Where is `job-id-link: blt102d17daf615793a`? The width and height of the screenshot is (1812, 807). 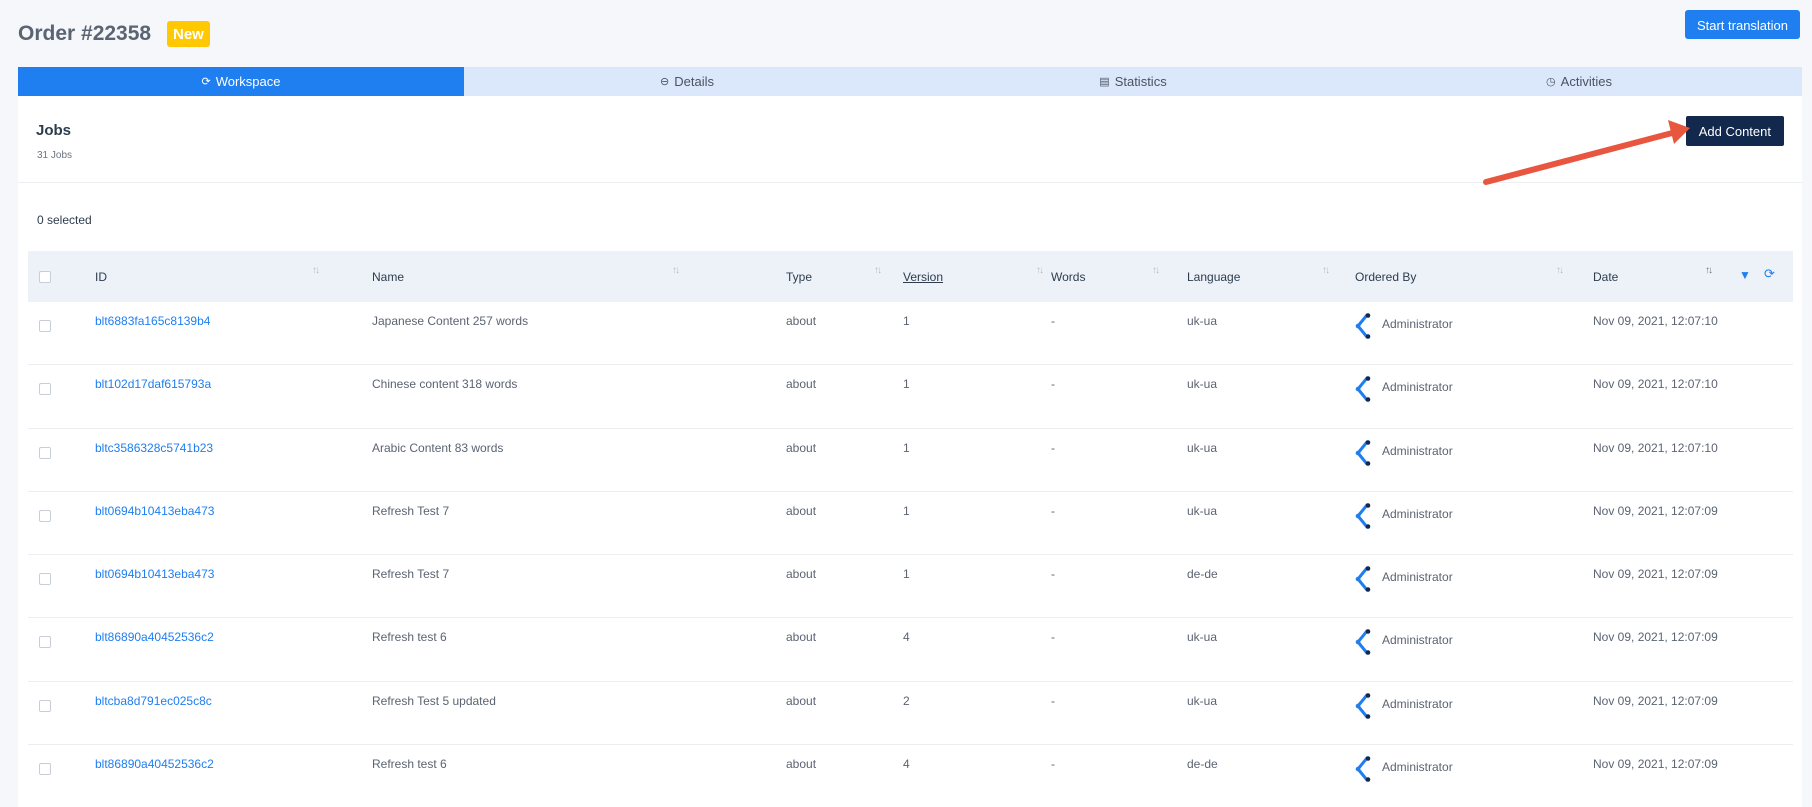
job-id-link: blt102d17daf615793a is located at coordinates (153, 384).